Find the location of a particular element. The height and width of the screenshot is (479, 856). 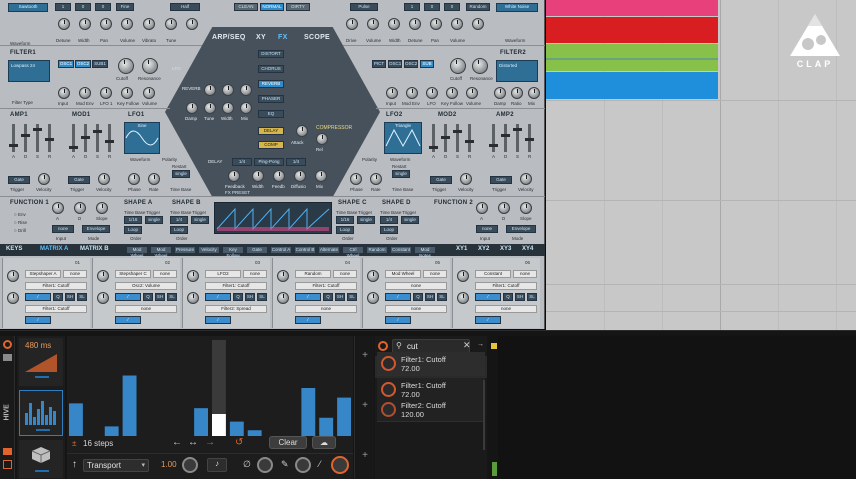

amount-knob is located at coordinates (340, 465).